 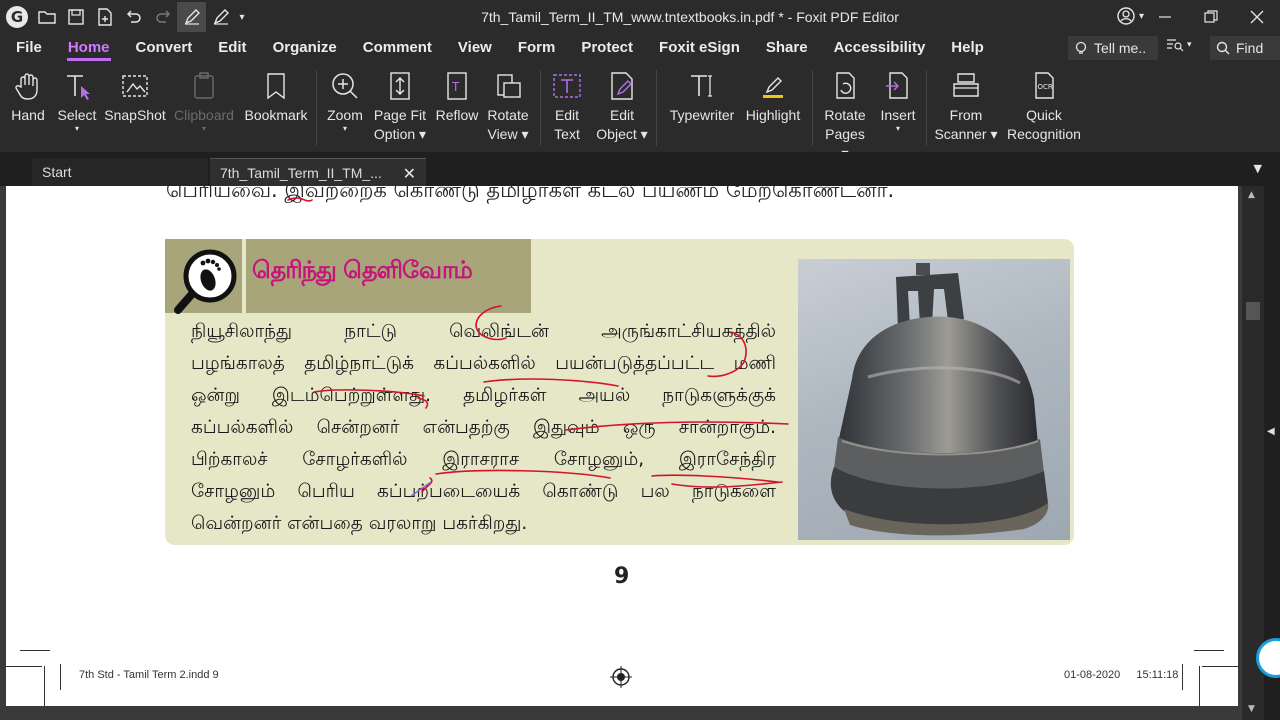 What do you see at coordinates (135, 86) in the screenshot?
I see `snapshot-icon` at bounding box center [135, 86].